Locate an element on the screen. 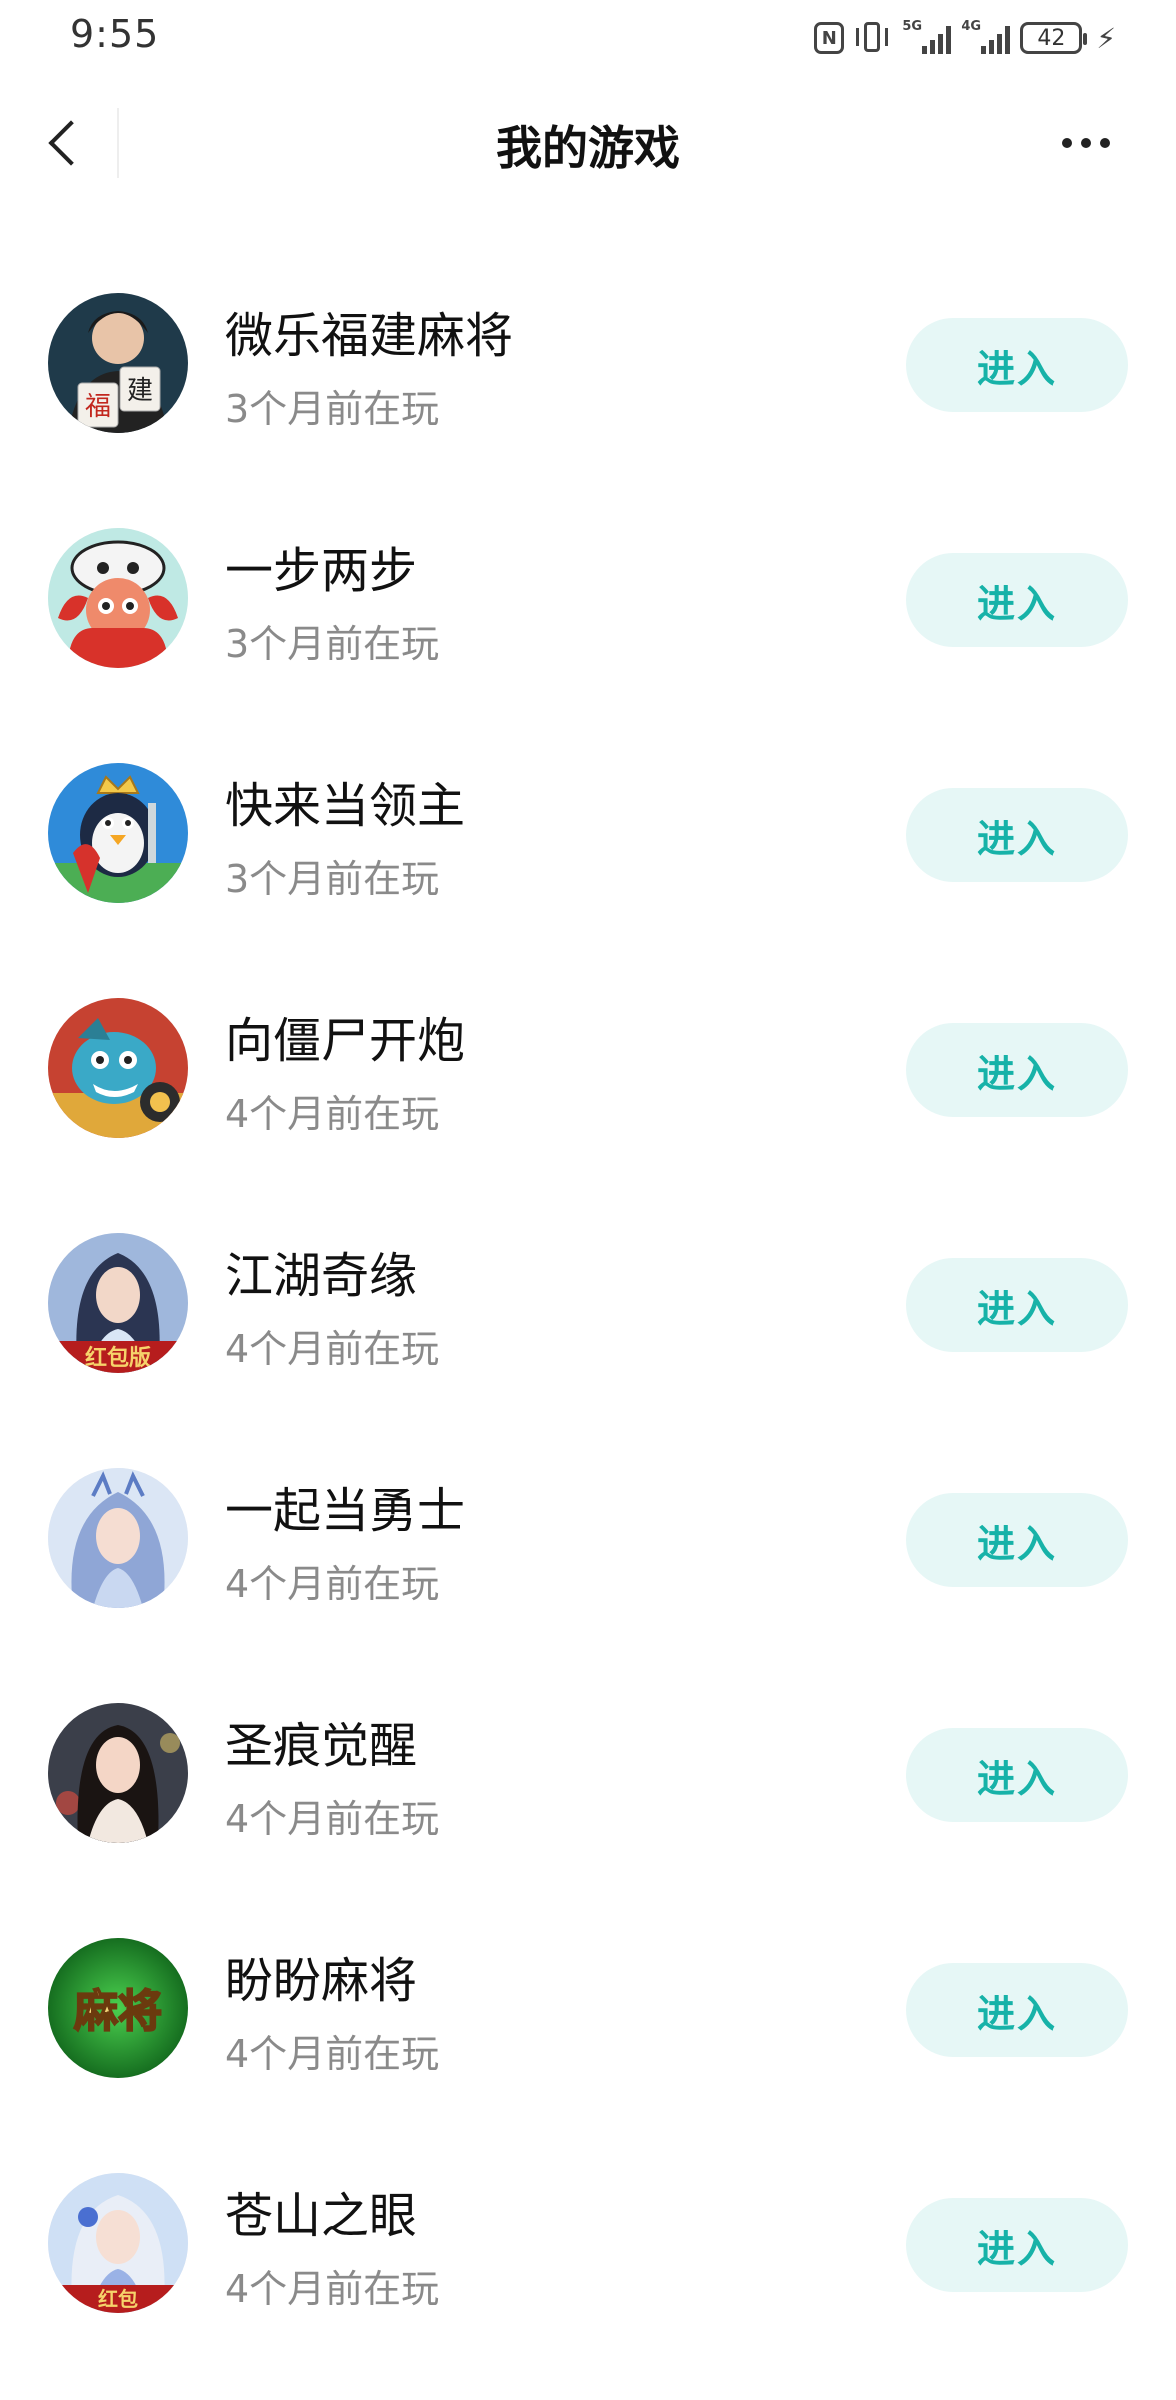  signal-4g-label: 4G is located at coordinates (971, 26).